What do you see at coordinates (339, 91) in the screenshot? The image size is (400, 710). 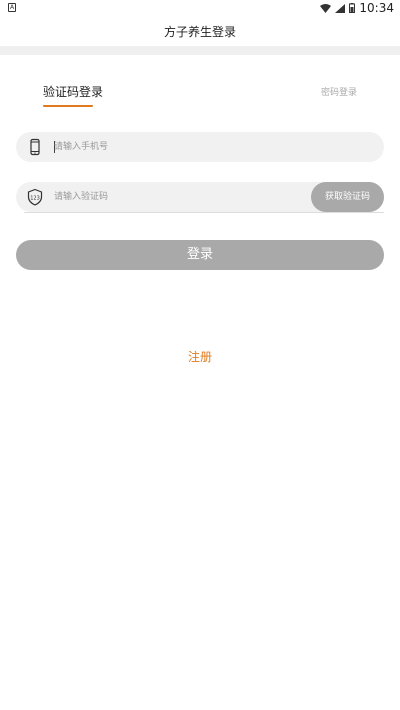 I see `tab-password-login: 密码登录` at bounding box center [339, 91].